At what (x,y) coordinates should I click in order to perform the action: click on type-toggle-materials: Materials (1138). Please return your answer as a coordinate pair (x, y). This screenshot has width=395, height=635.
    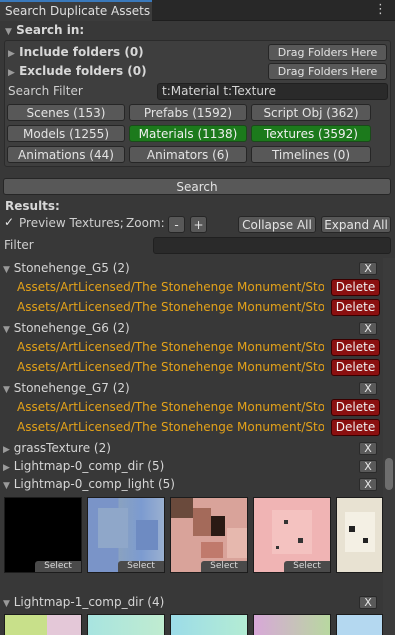
    Looking at the image, I should click on (188, 133).